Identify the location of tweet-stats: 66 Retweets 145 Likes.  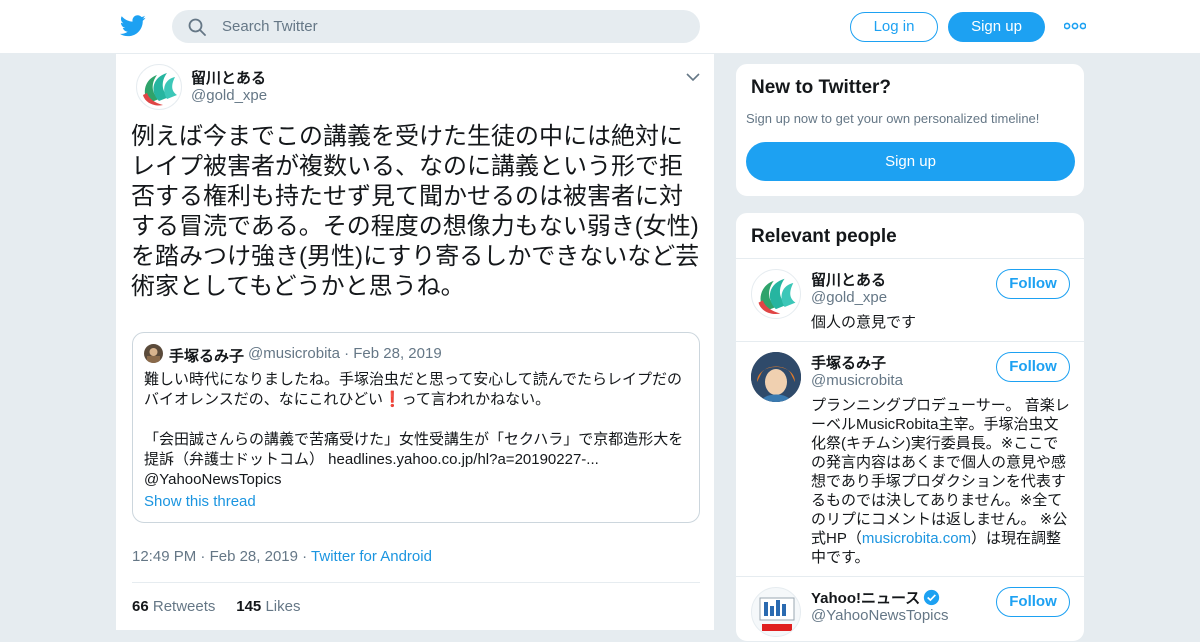
(216, 606).